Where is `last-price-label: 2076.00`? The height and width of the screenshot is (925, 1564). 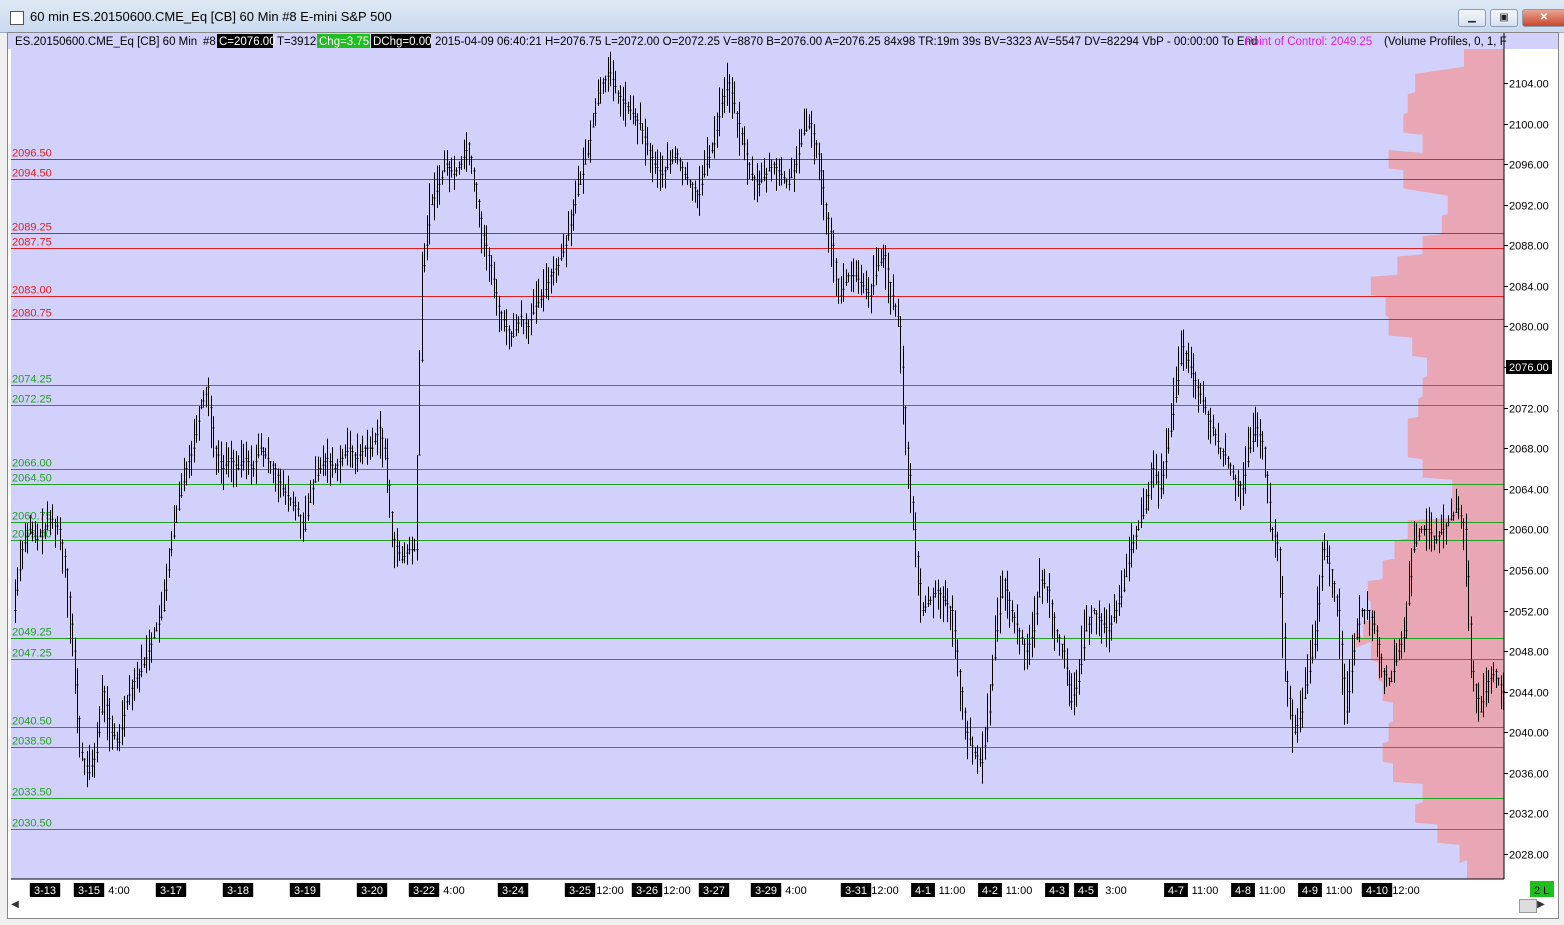 last-price-label: 2076.00 is located at coordinates (1529, 368).